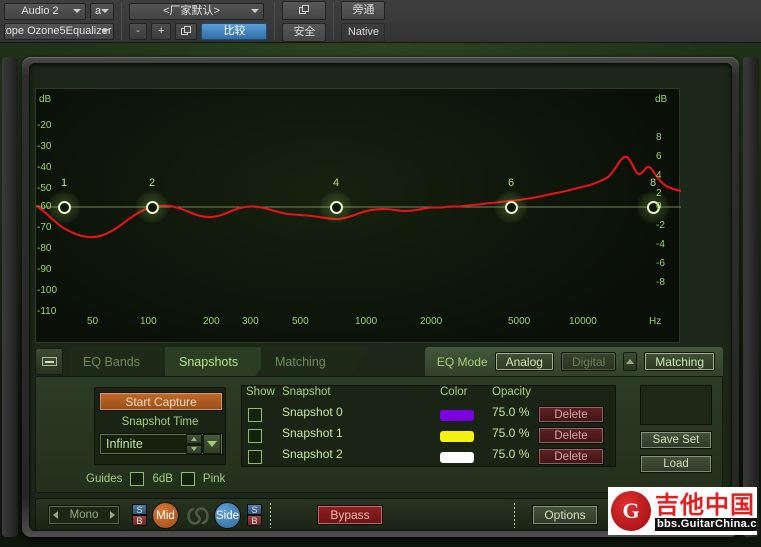 The width and height of the screenshot is (761, 547). Describe the element at coordinates (45, 11) in the screenshot. I see `track-select: Audio 2` at that location.